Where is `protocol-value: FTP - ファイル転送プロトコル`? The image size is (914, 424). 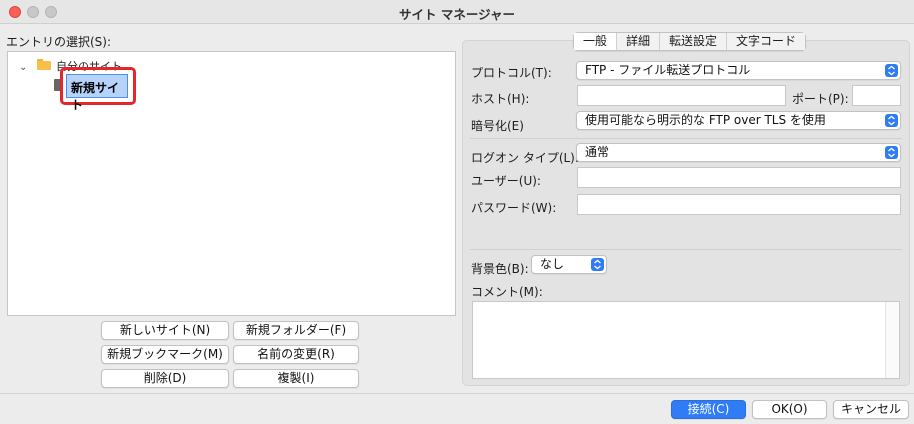 protocol-value: FTP - ファイル転送プロトコル is located at coordinates (668, 70).